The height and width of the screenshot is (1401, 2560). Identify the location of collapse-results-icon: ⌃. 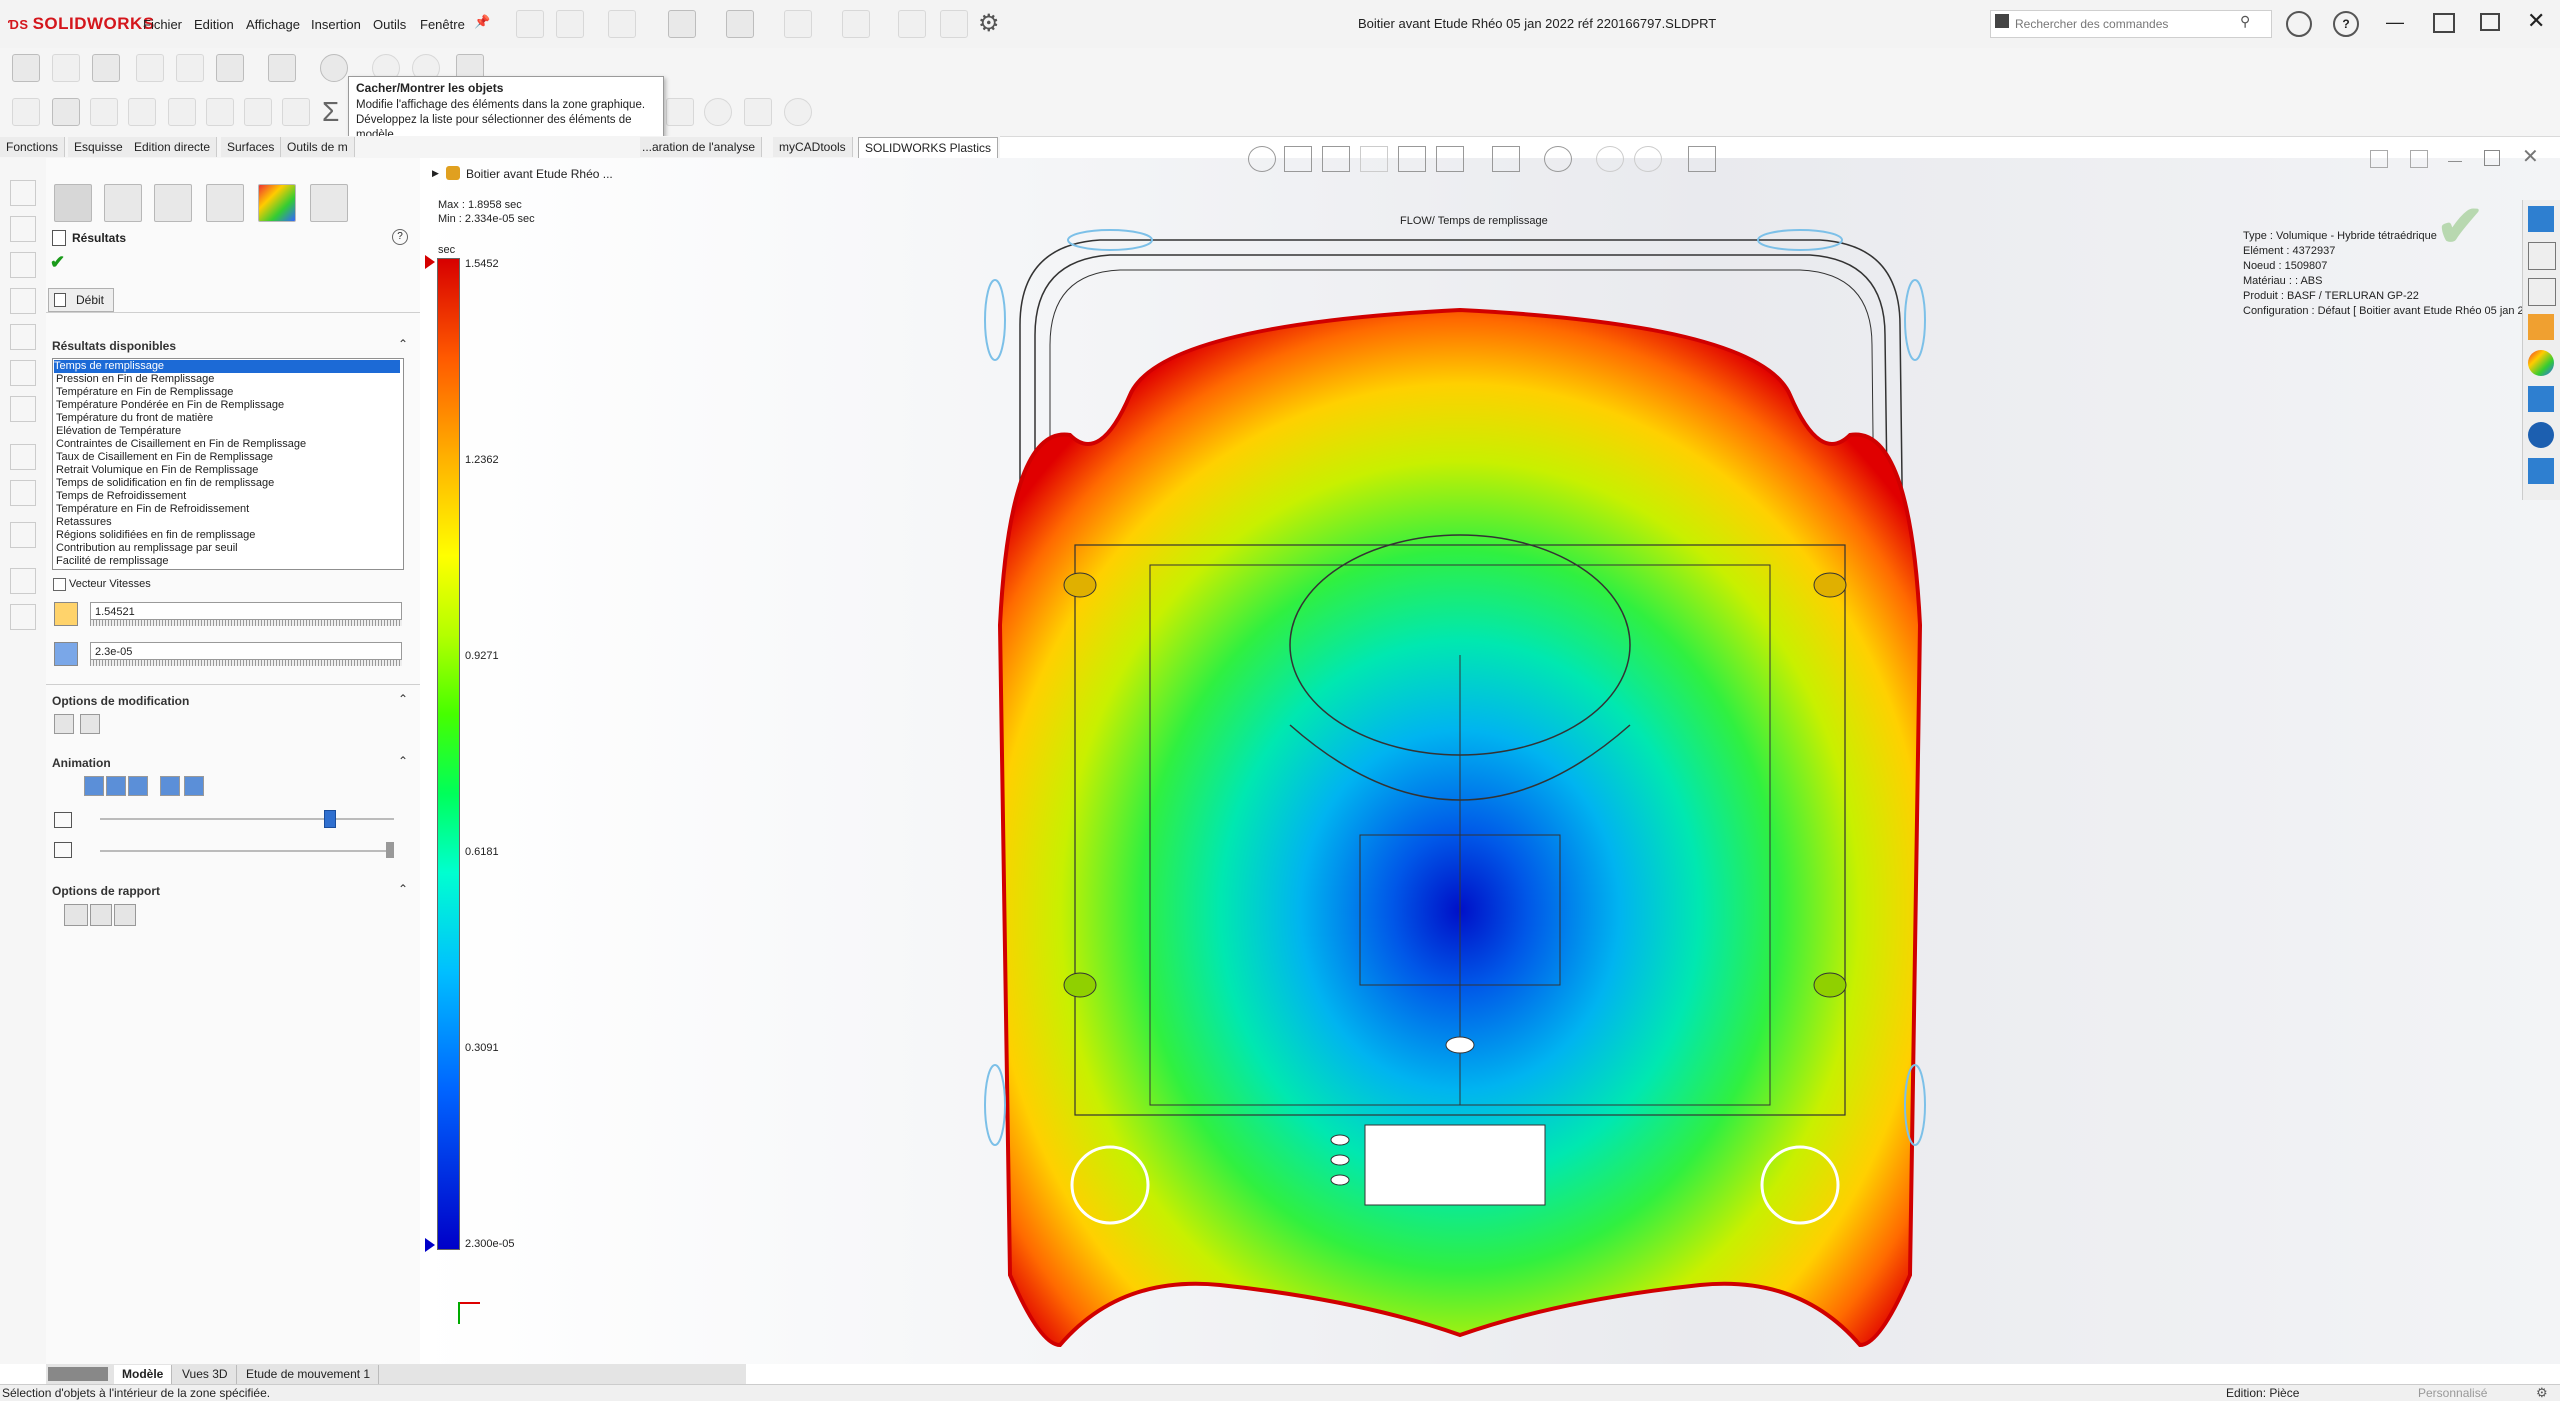
(403, 344).